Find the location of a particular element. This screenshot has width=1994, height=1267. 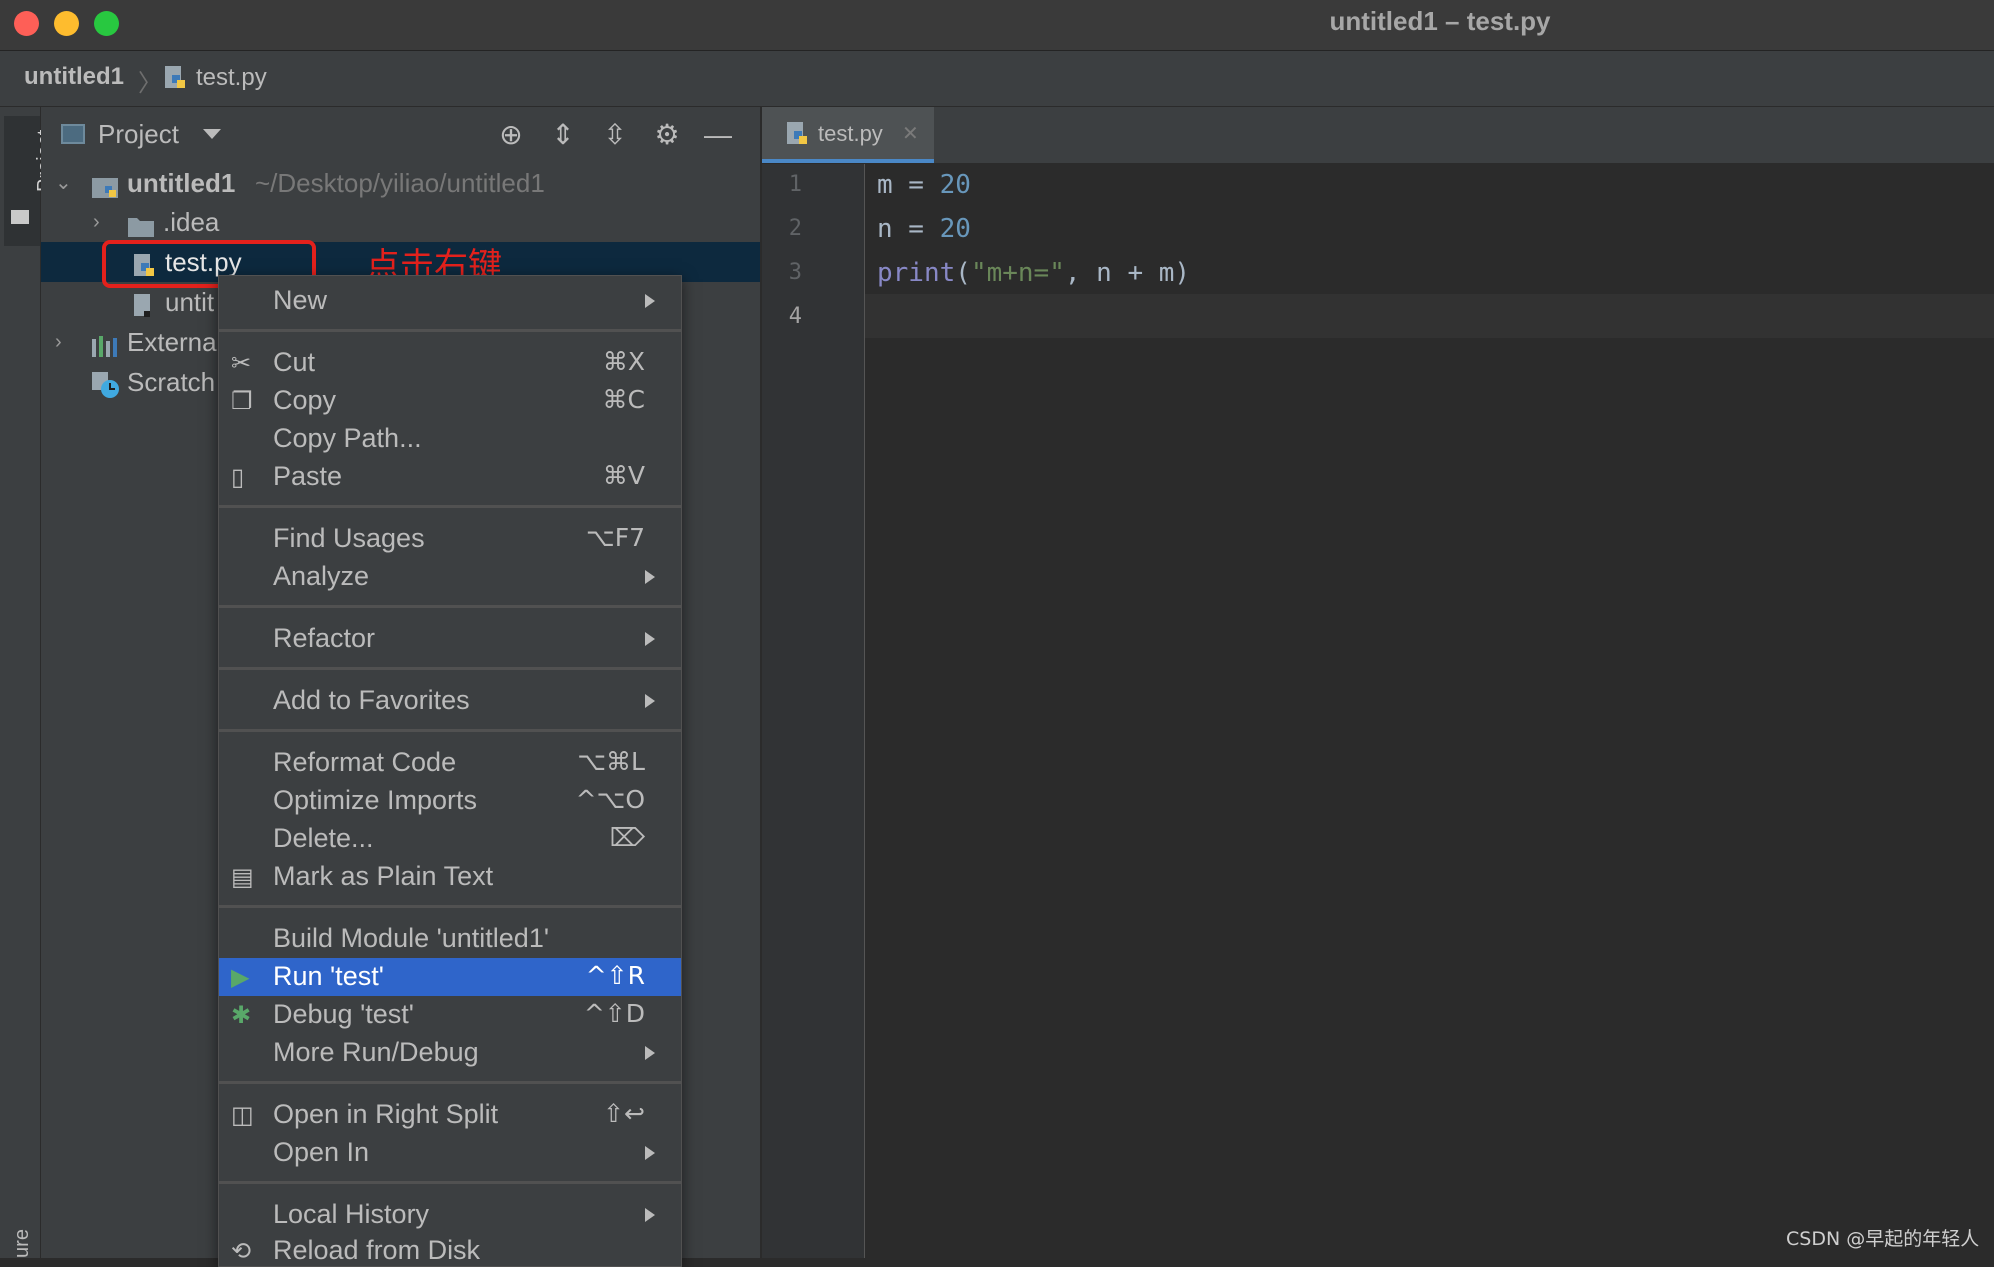

menu-item-add-to-favorites: Add to Favorites is located at coordinates (450, 701).